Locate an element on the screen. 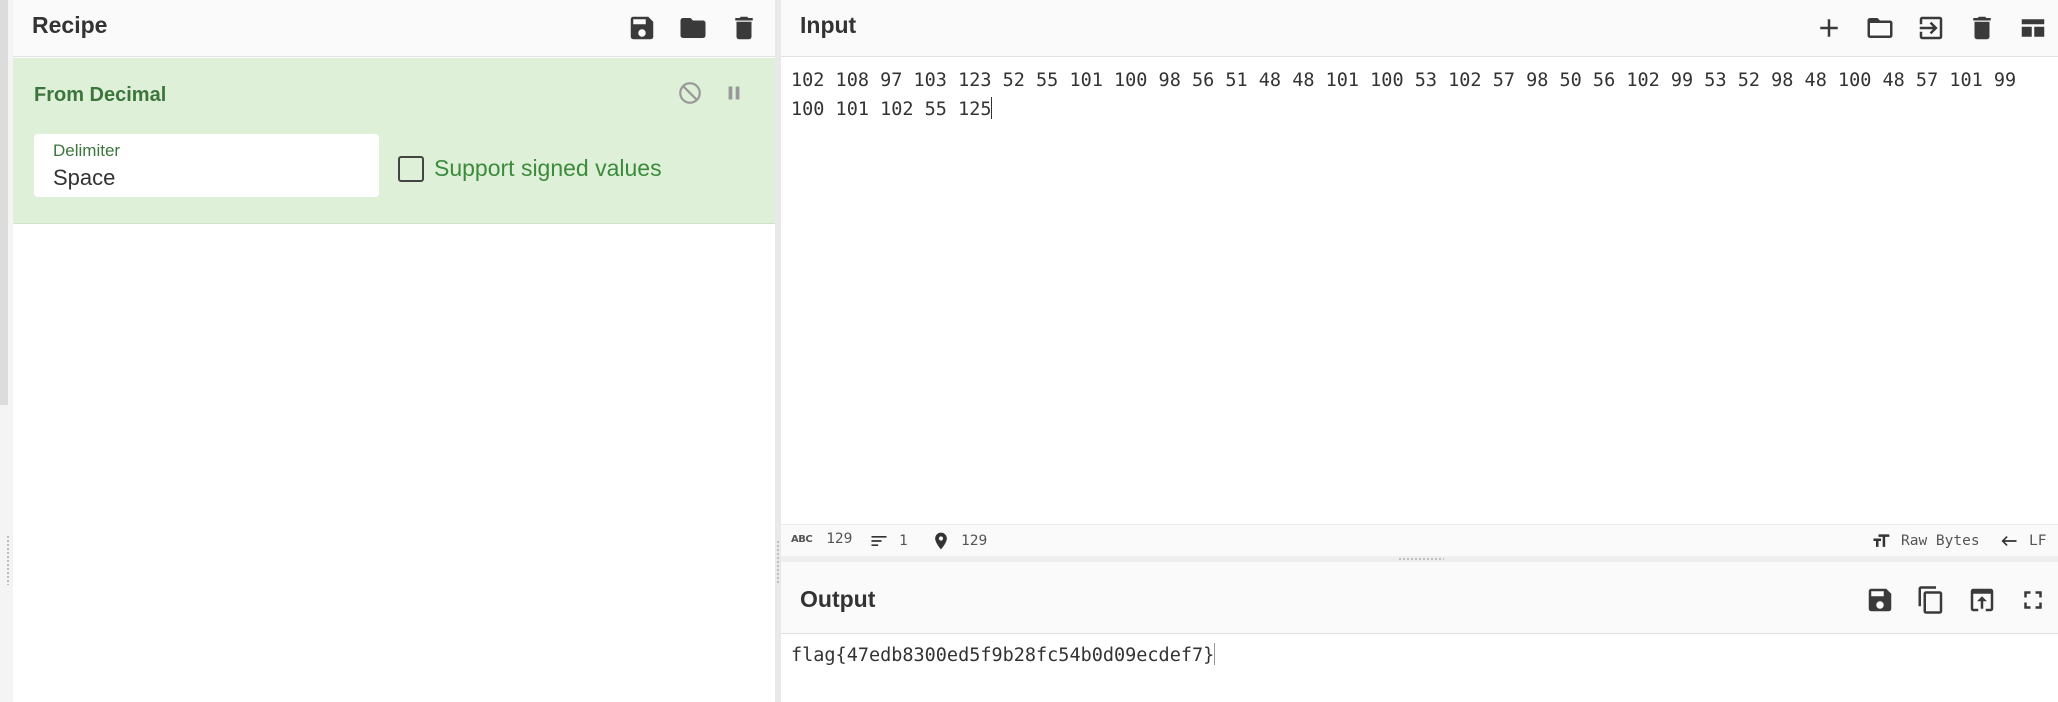 This screenshot has width=2058, height=702. save-recipe-button is located at coordinates (641, 28).